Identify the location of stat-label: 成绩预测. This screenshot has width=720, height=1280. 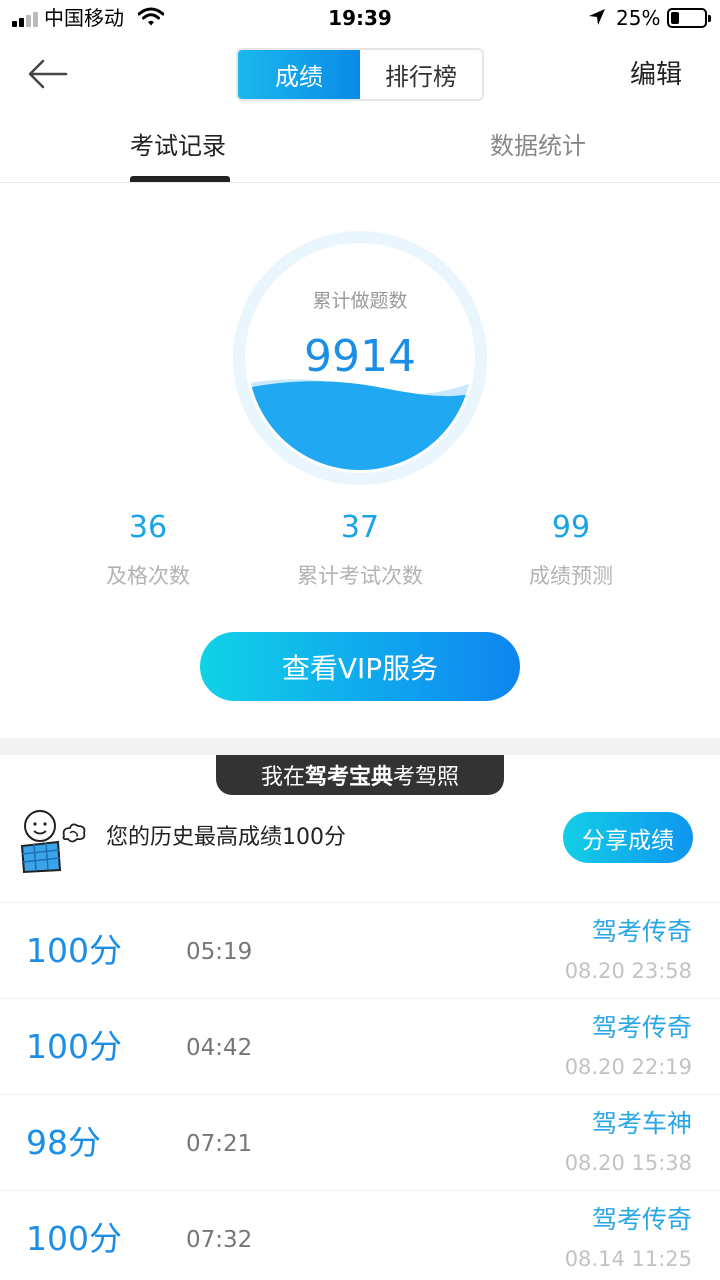
(571, 576).